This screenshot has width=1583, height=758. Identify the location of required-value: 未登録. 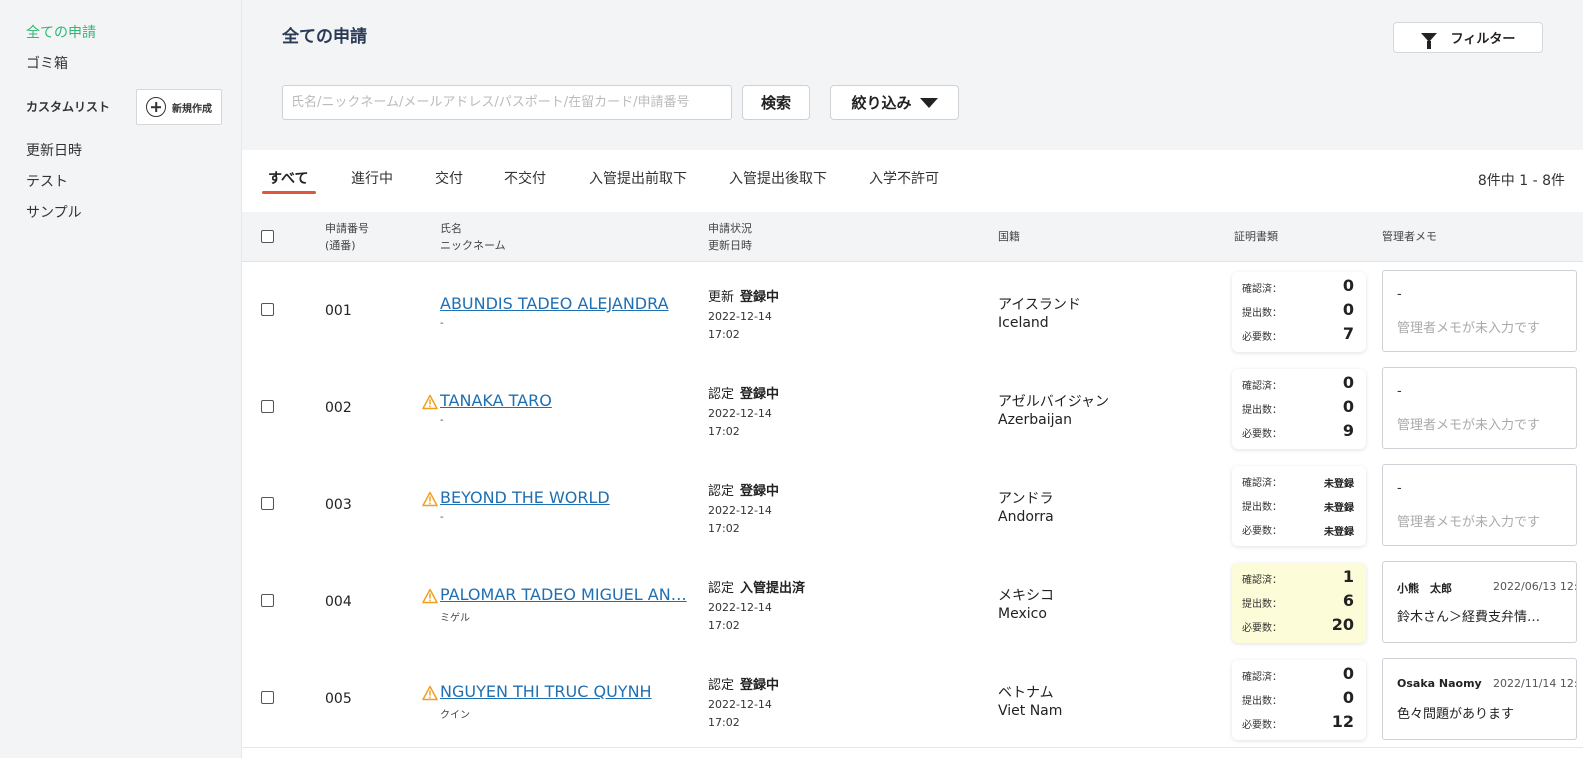
(1339, 532).